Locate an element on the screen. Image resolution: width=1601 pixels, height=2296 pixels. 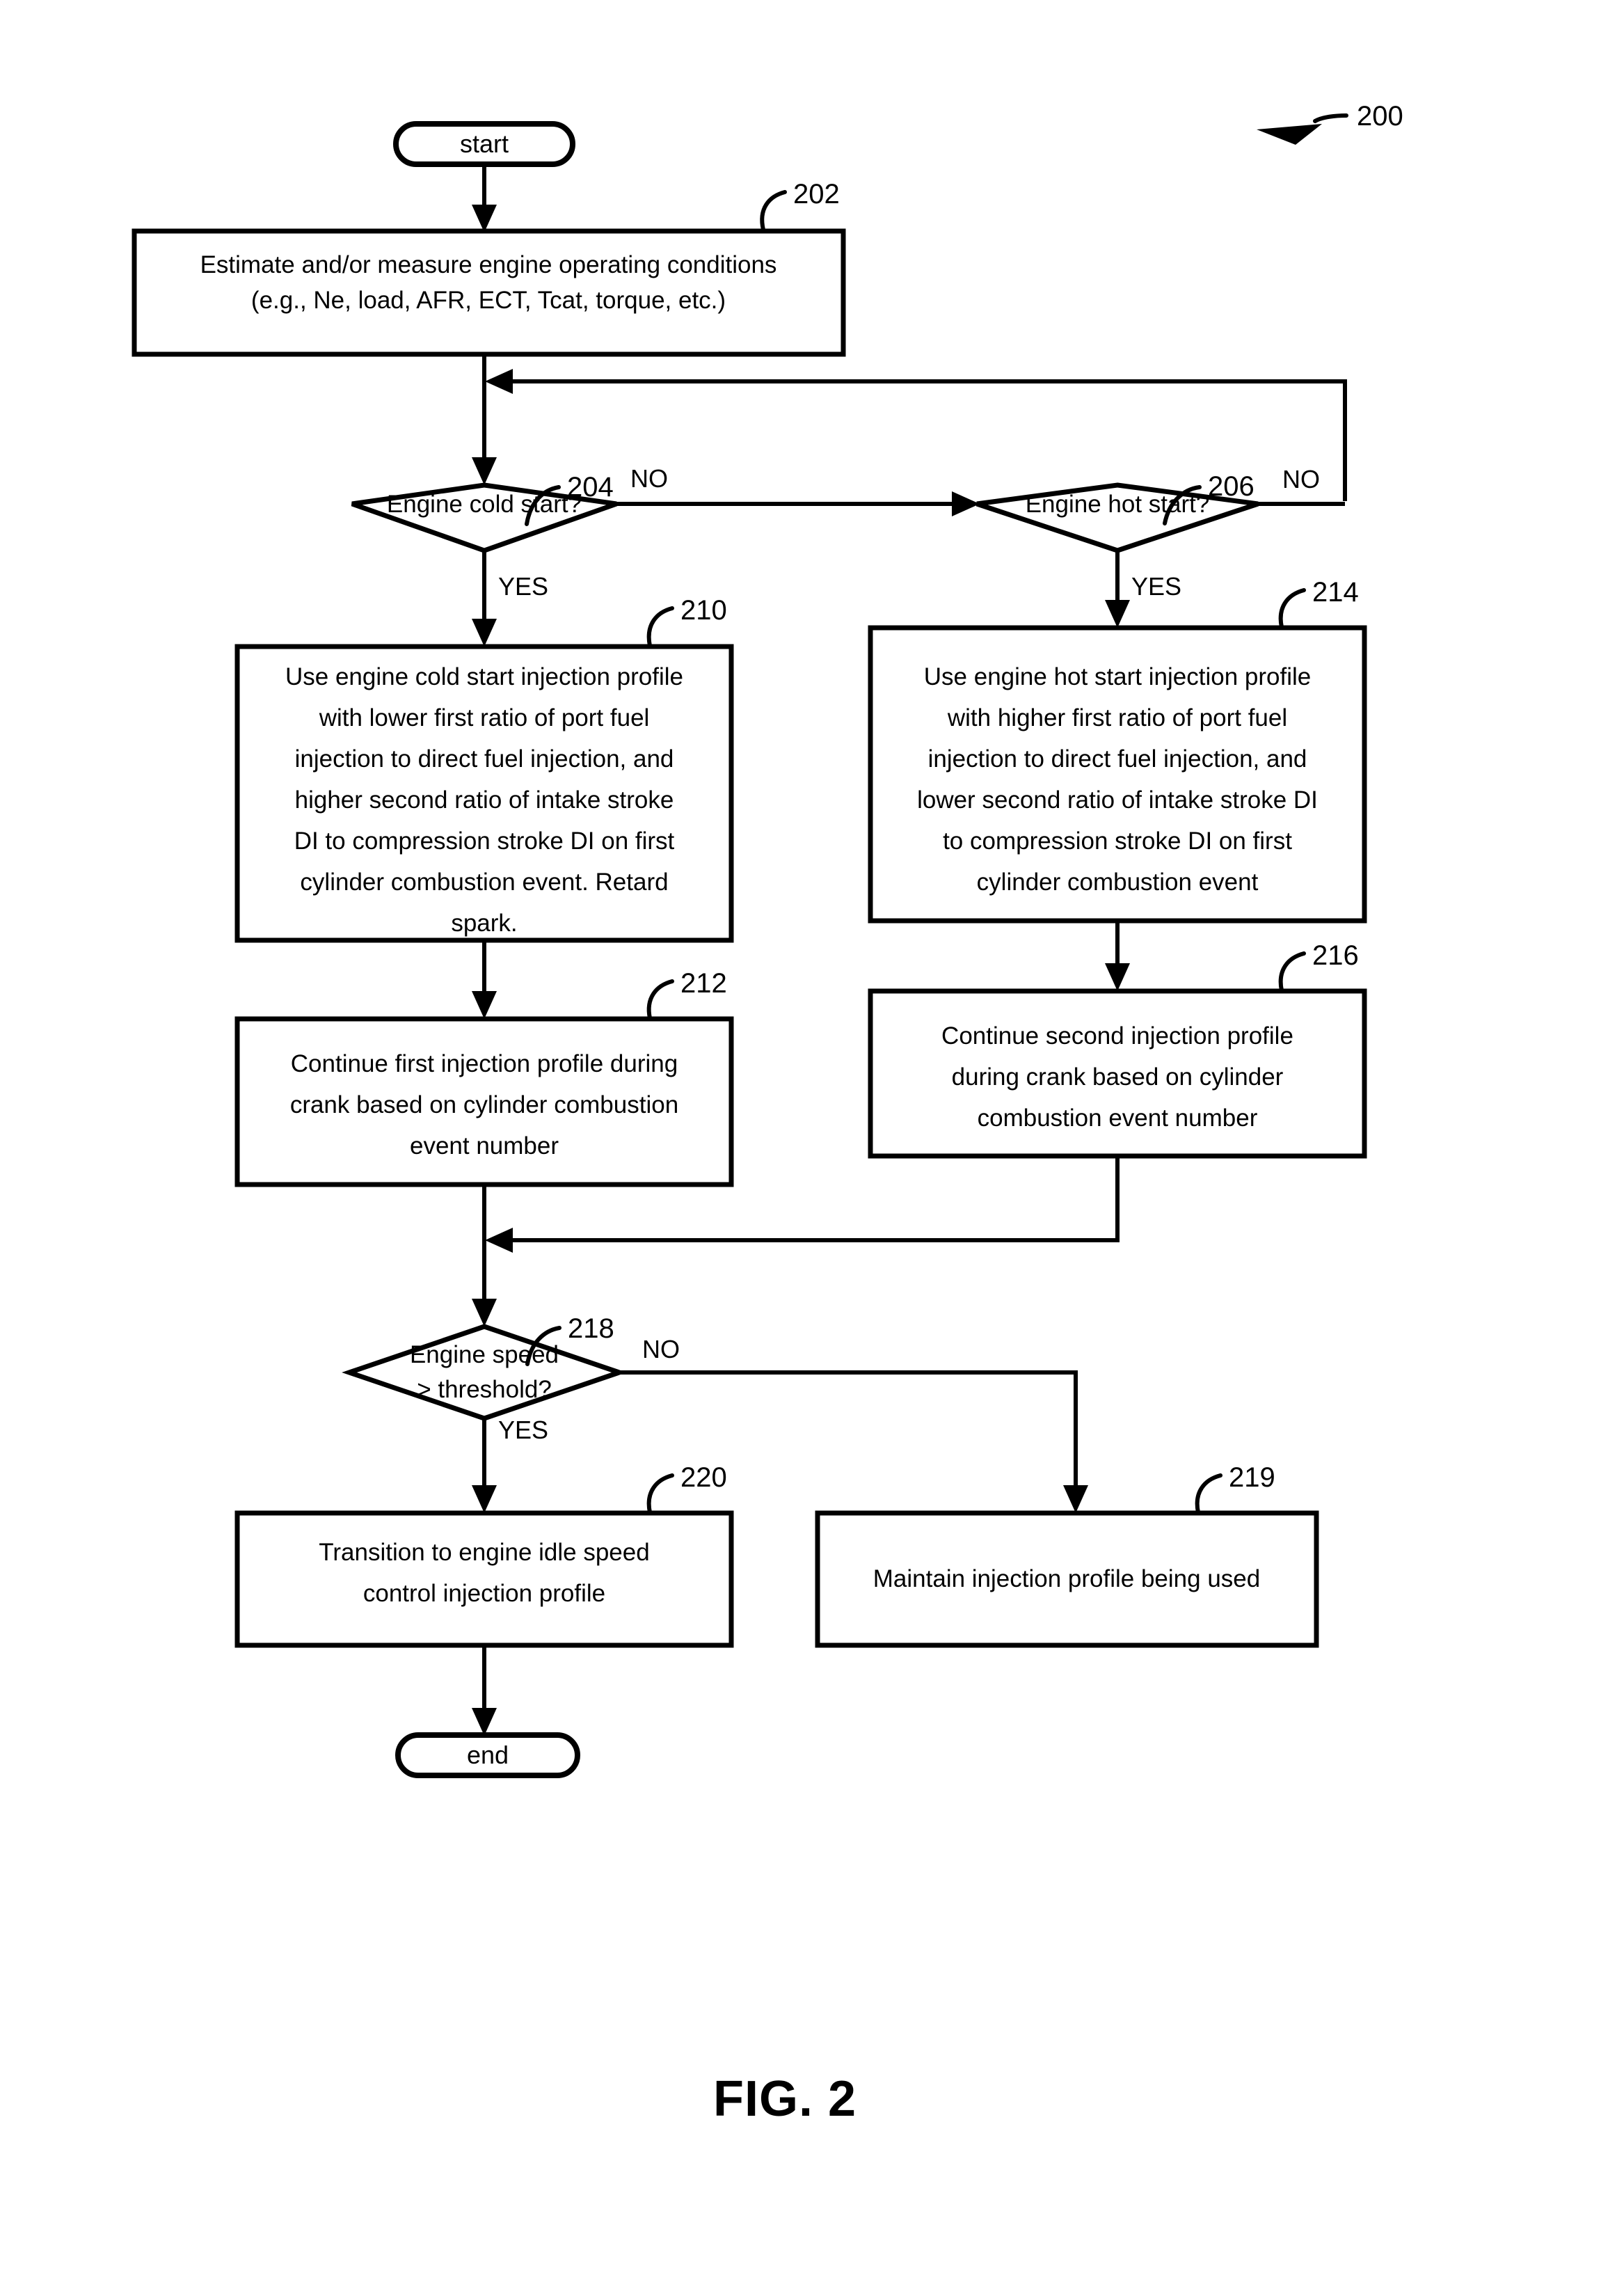
step-219-line-0: Maintain injection profile being used is located at coordinates (1066, 1578).